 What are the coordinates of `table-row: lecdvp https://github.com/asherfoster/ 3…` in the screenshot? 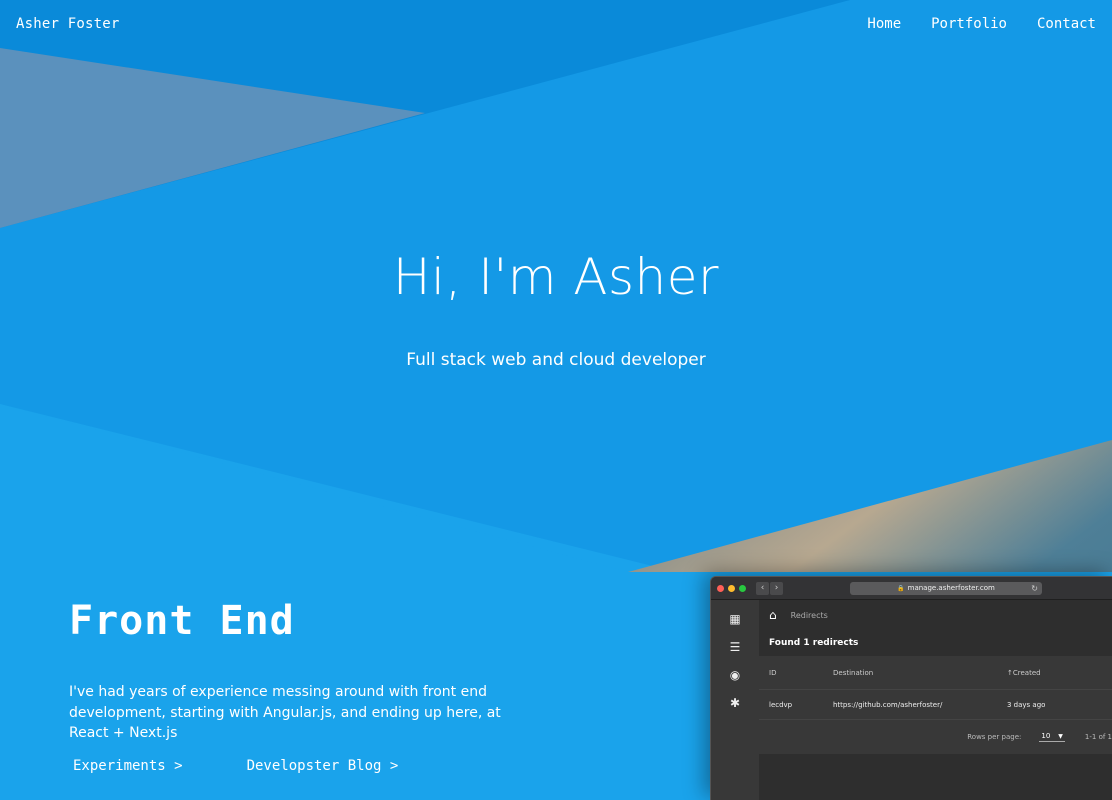 It's located at (935, 705).